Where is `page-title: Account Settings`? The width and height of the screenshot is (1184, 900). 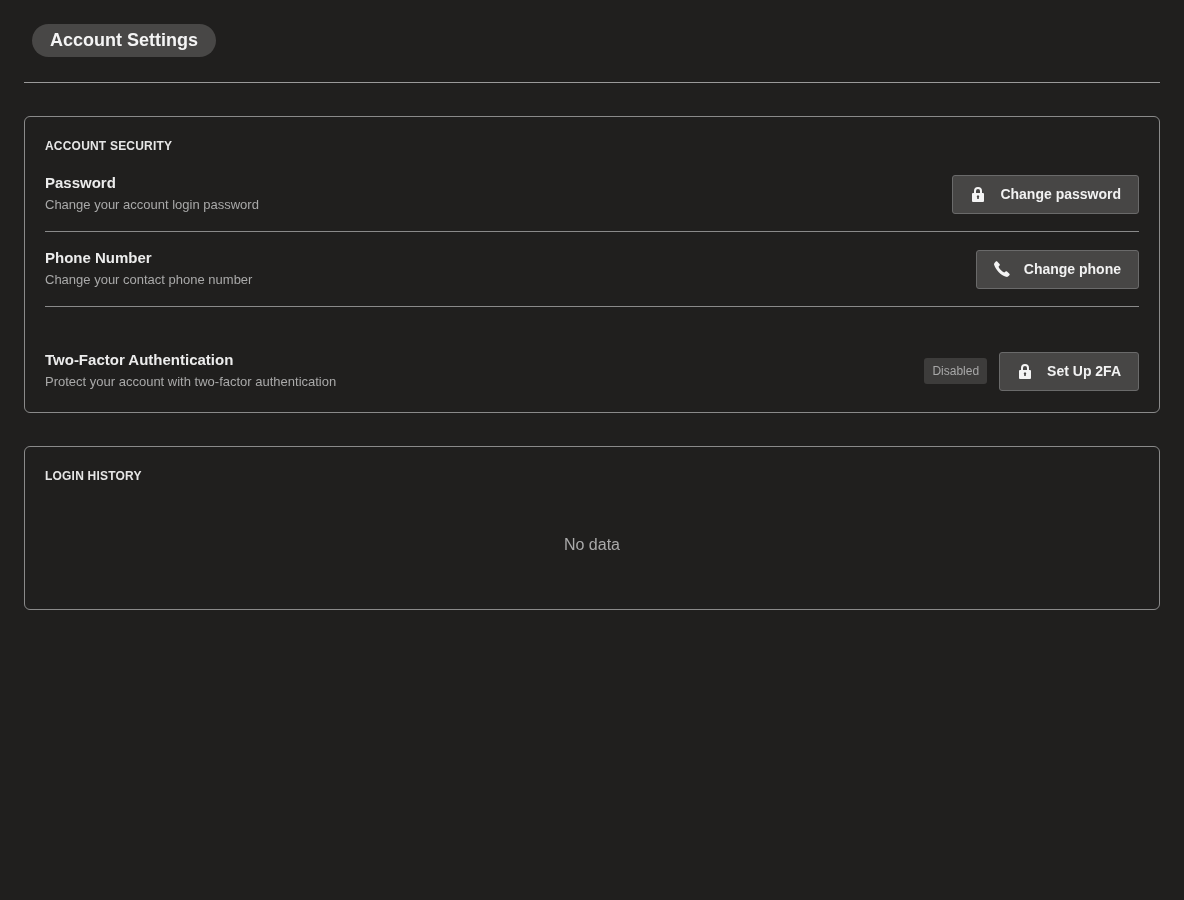
page-title: Account Settings is located at coordinates (124, 40).